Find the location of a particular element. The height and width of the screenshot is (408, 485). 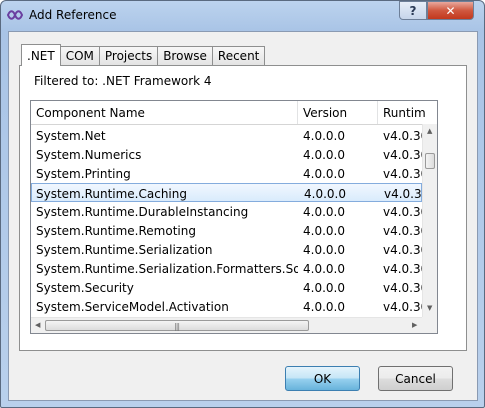

component-name: System.Security is located at coordinates (85, 287).